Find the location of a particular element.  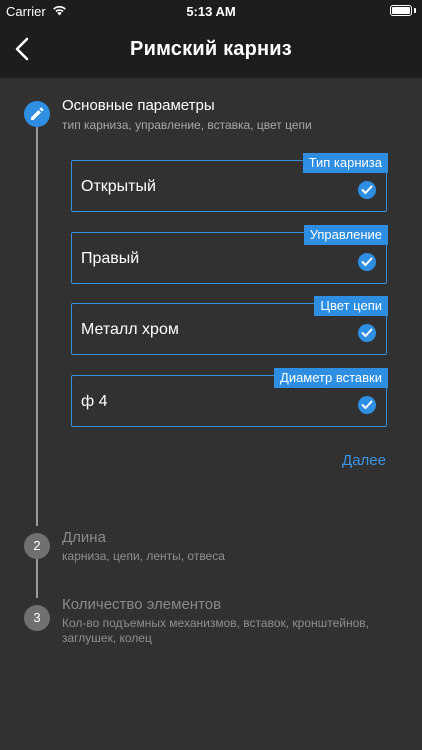

page-title: Римский карниз is located at coordinates (211, 49).